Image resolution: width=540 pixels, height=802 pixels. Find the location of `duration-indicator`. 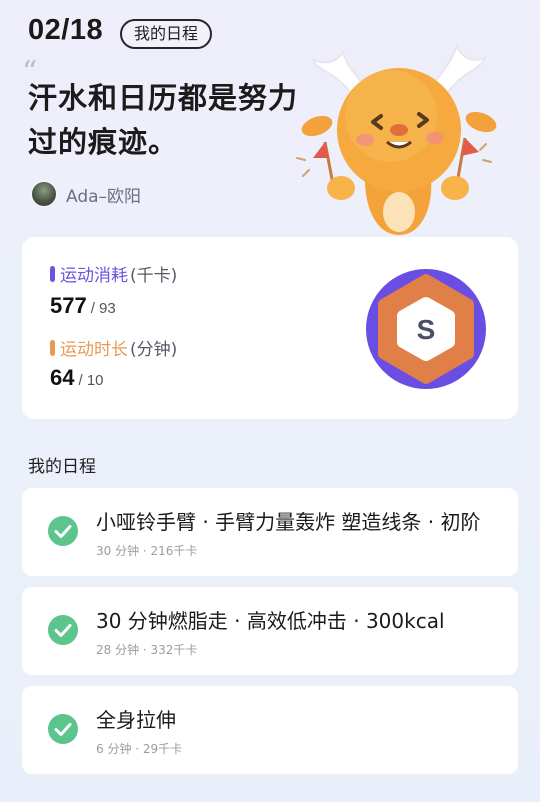

duration-indicator is located at coordinates (52, 347).